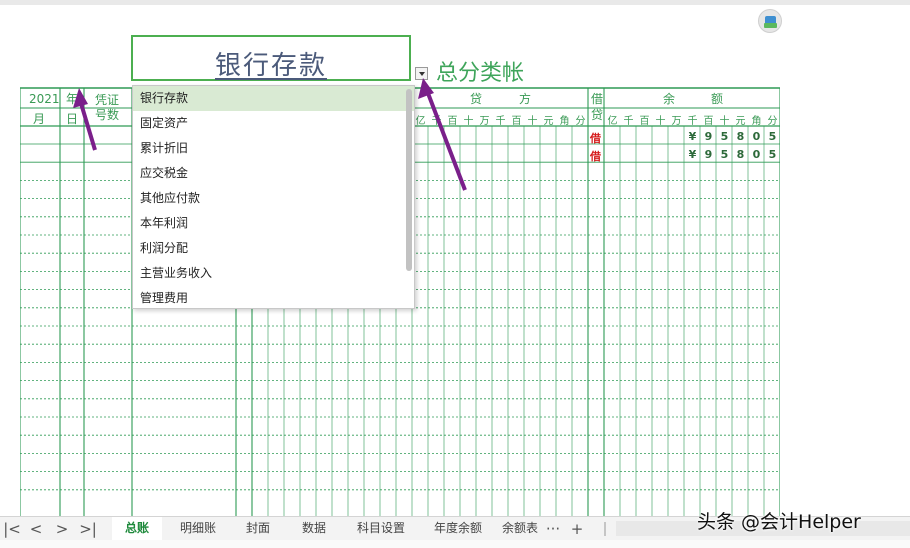 The width and height of the screenshot is (910, 548). I want to click on page-title: 银行存款, so click(270, 66).